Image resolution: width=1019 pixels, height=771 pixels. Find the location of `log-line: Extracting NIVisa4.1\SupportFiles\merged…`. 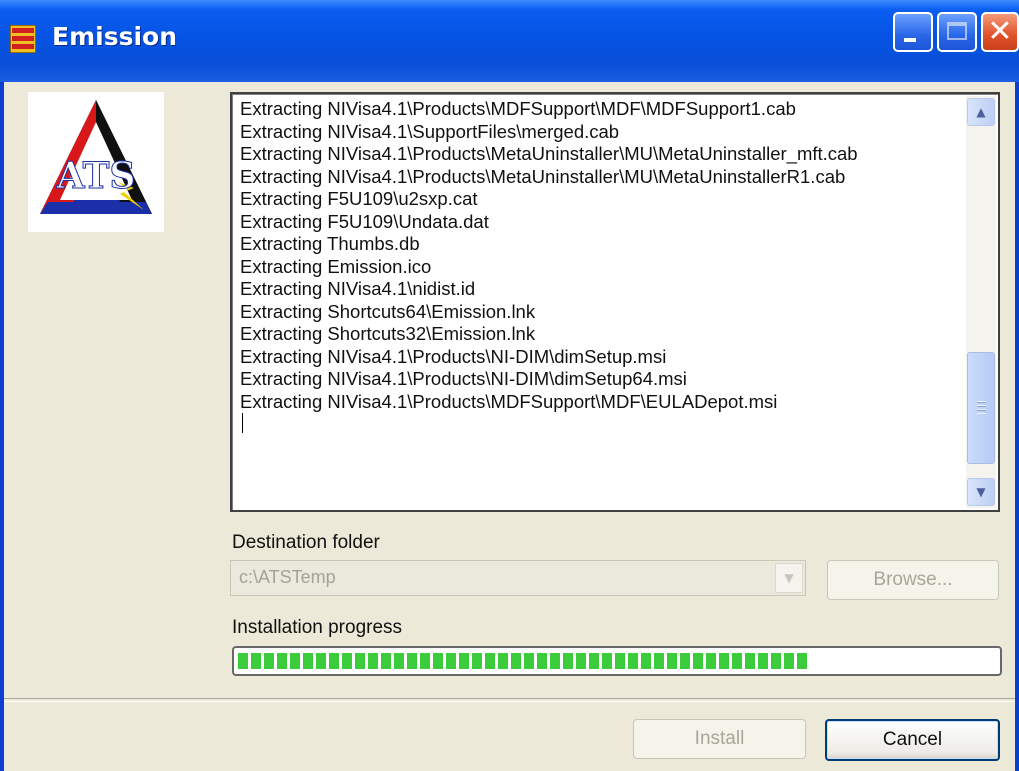

log-line: Extracting NIVisa4.1\SupportFiles\merged… is located at coordinates (430, 131).